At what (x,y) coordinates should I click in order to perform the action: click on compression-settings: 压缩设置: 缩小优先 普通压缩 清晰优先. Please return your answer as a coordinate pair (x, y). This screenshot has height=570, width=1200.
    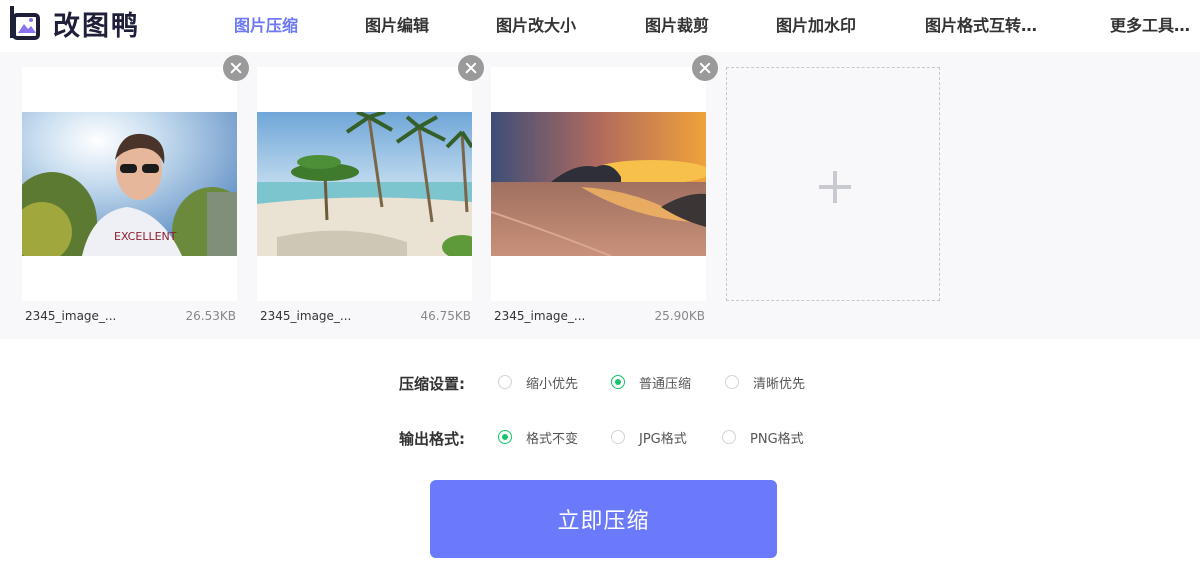
    Looking at the image, I should click on (600, 382).